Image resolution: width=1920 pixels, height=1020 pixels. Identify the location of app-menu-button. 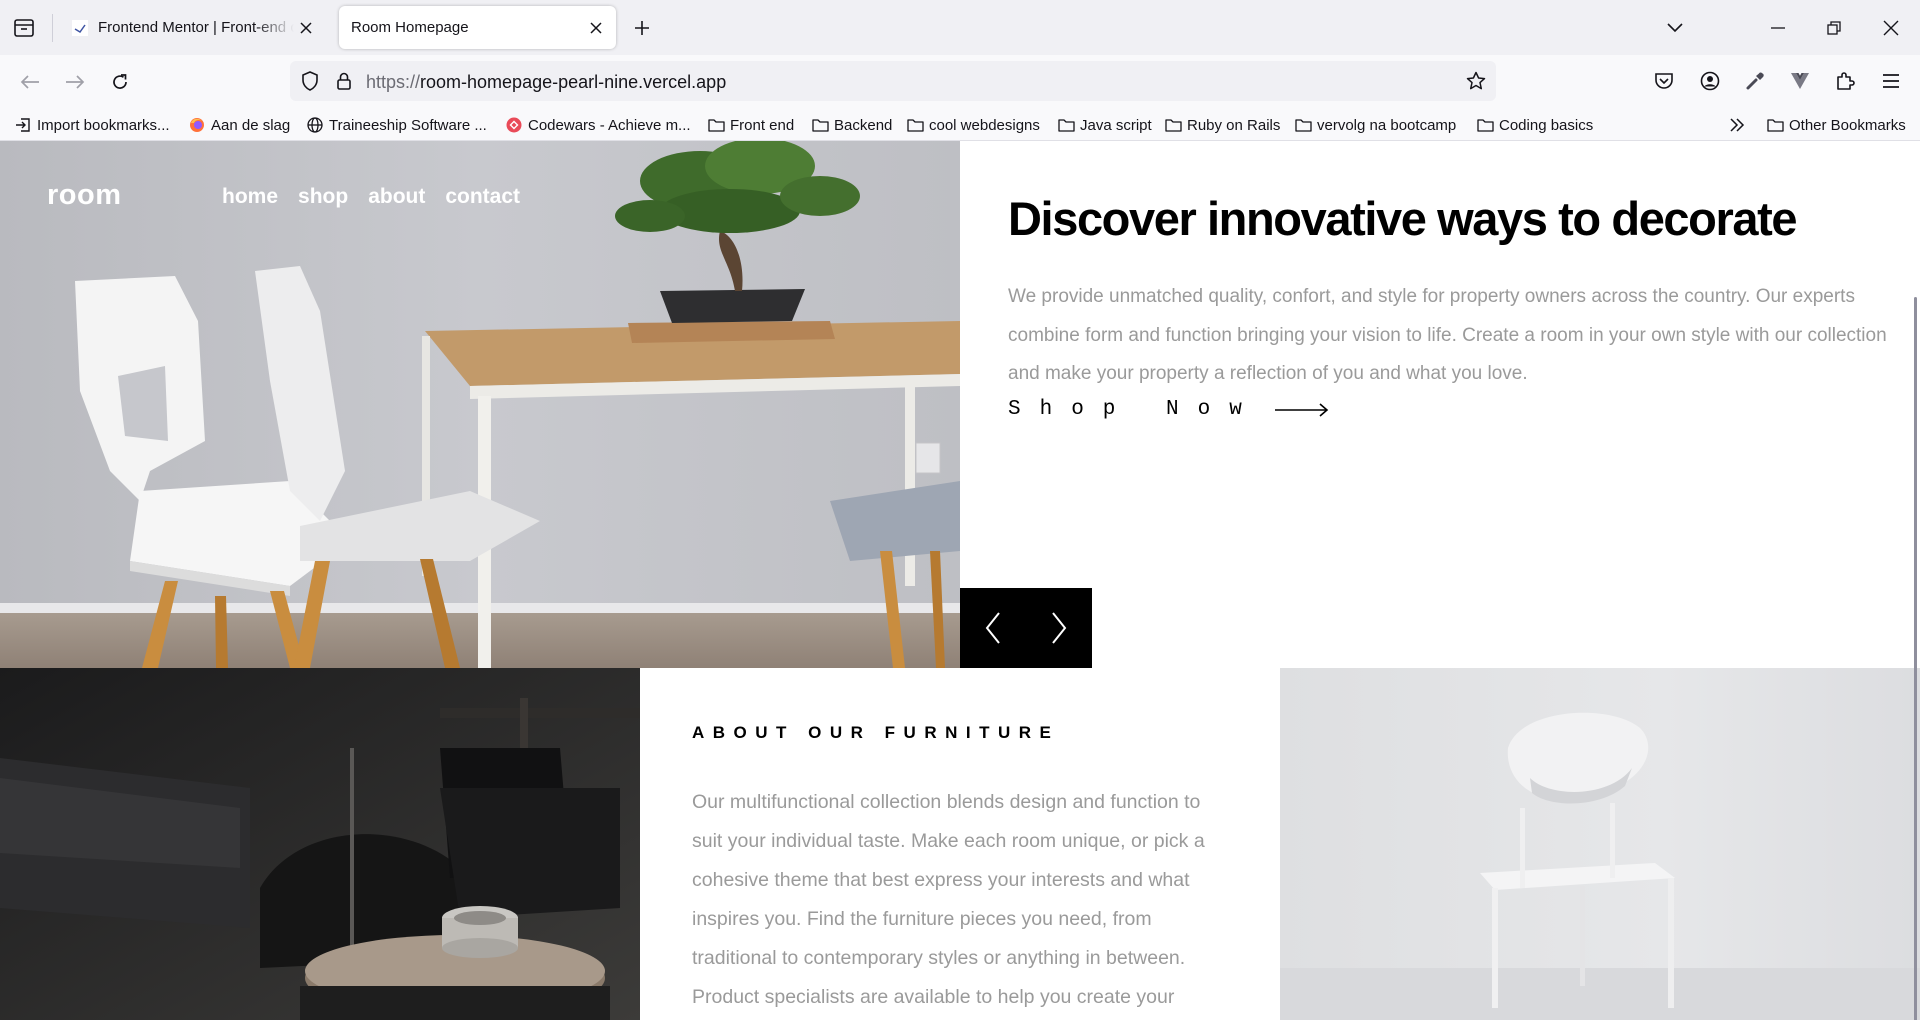
(1891, 81).